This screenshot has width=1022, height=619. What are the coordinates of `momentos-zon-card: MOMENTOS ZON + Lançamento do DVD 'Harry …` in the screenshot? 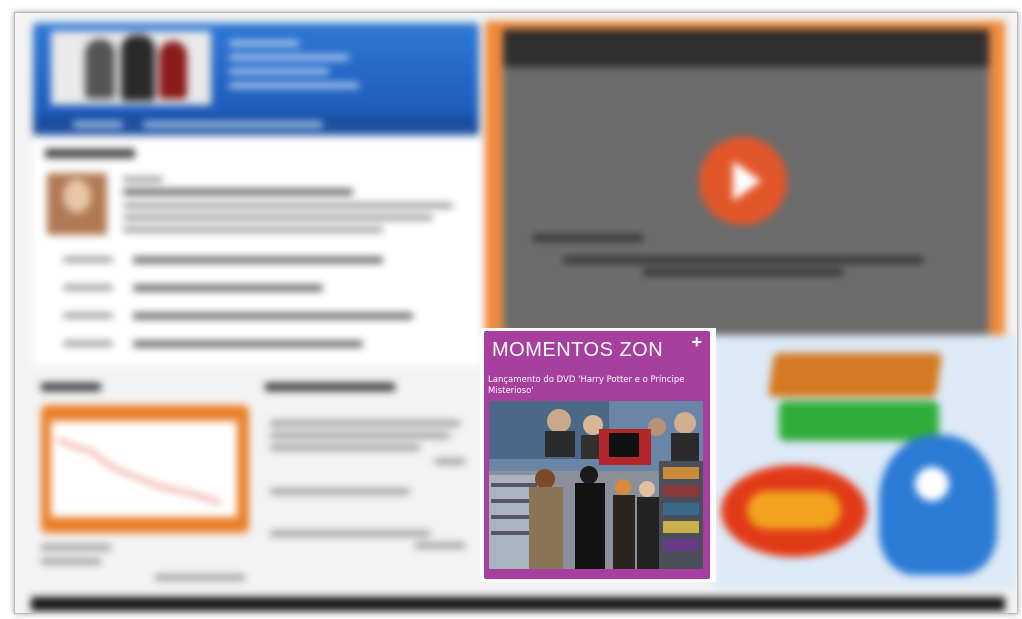 It's located at (597, 455).